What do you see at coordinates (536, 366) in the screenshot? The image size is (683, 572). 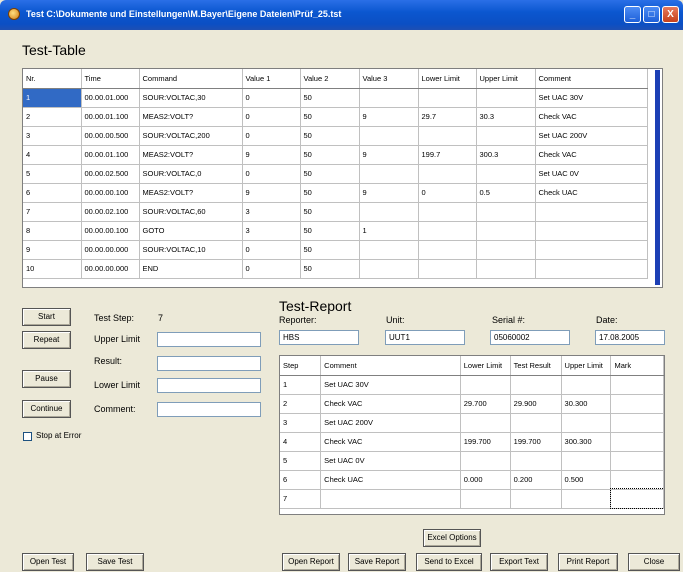 I see `column-header: Test Result` at bounding box center [536, 366].